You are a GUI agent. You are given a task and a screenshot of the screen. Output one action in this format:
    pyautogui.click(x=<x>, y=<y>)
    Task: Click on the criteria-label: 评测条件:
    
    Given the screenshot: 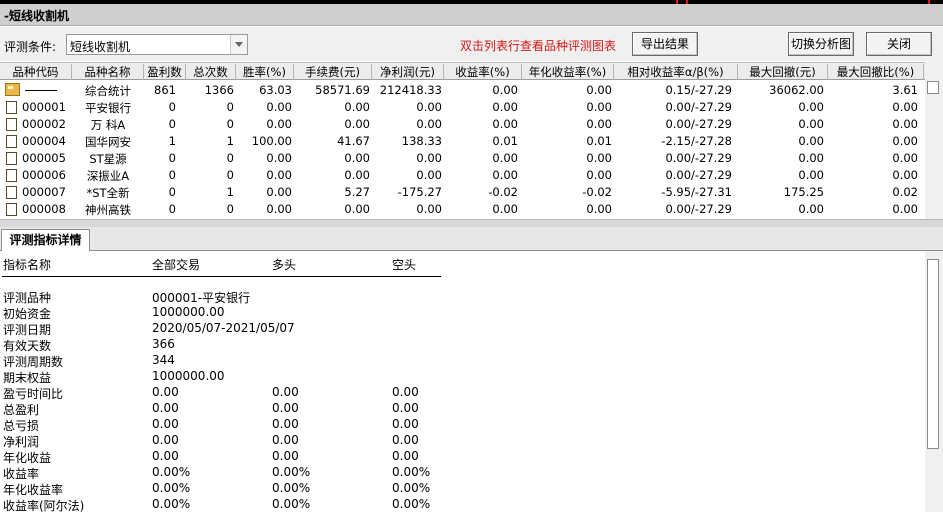 What is the action you would take?
    pyautogui.click(x=30, y=47)
    